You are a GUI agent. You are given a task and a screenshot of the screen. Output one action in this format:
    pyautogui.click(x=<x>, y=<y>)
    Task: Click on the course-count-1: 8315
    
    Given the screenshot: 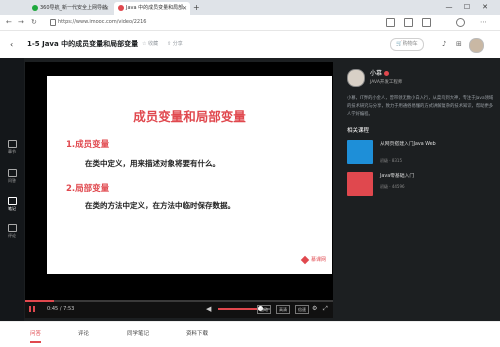 What is the action you would take?
    pyautogui.click(x=397, y=160)
    